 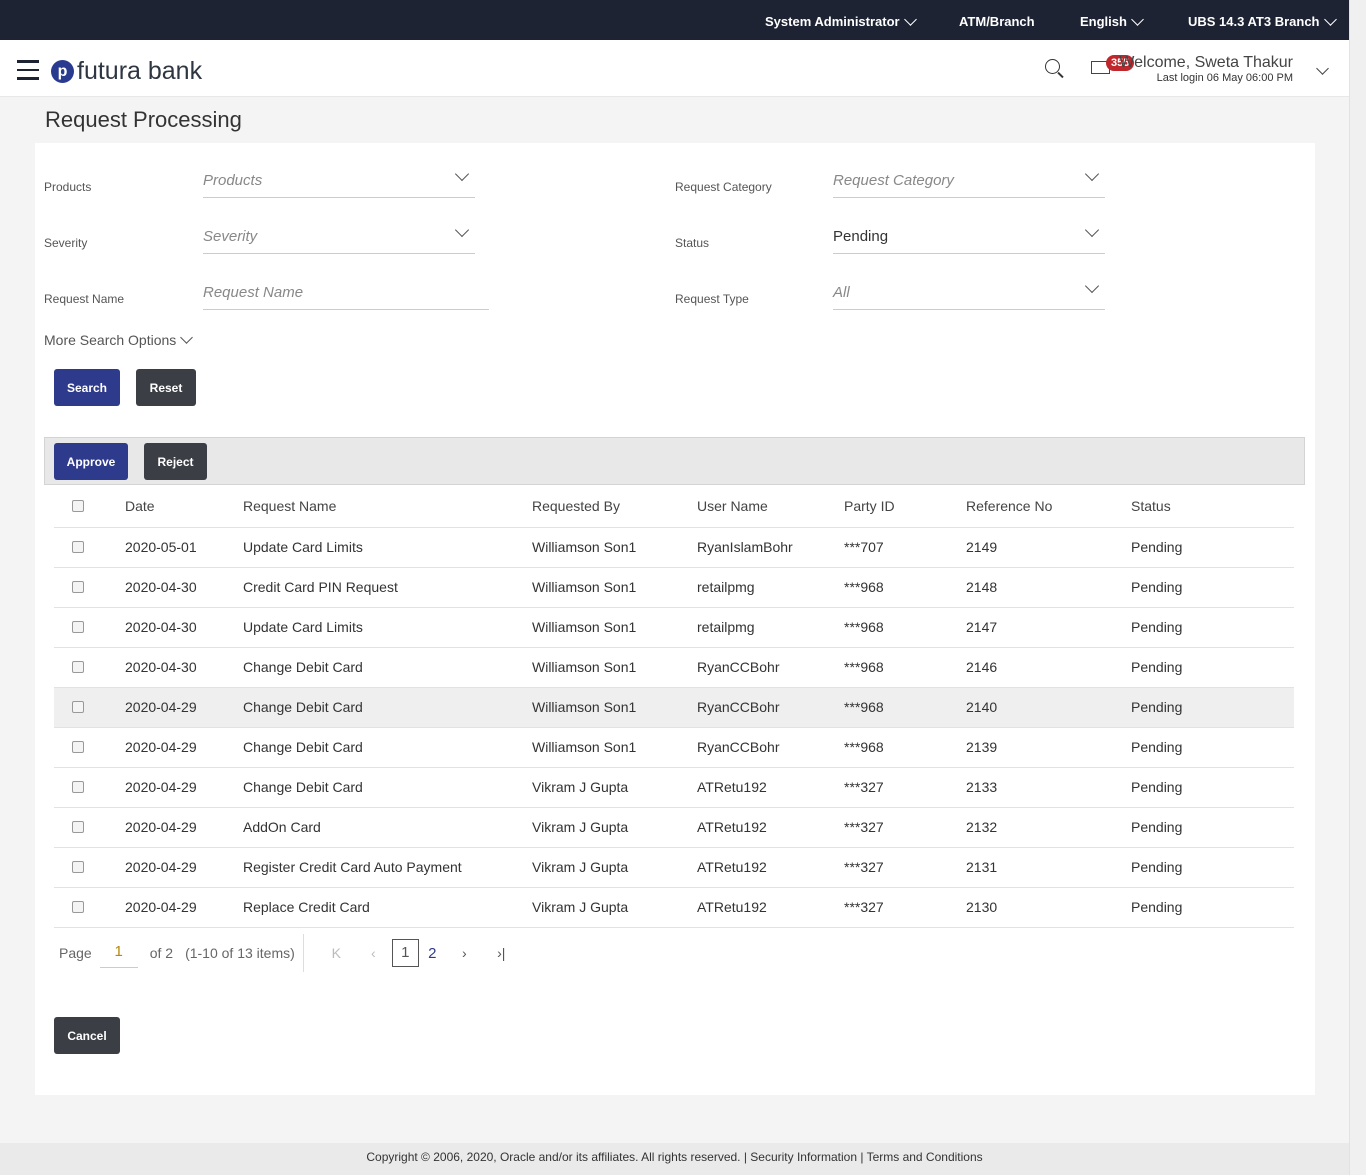 I want to click on column-header: Status, so click(x=1212, y=506).